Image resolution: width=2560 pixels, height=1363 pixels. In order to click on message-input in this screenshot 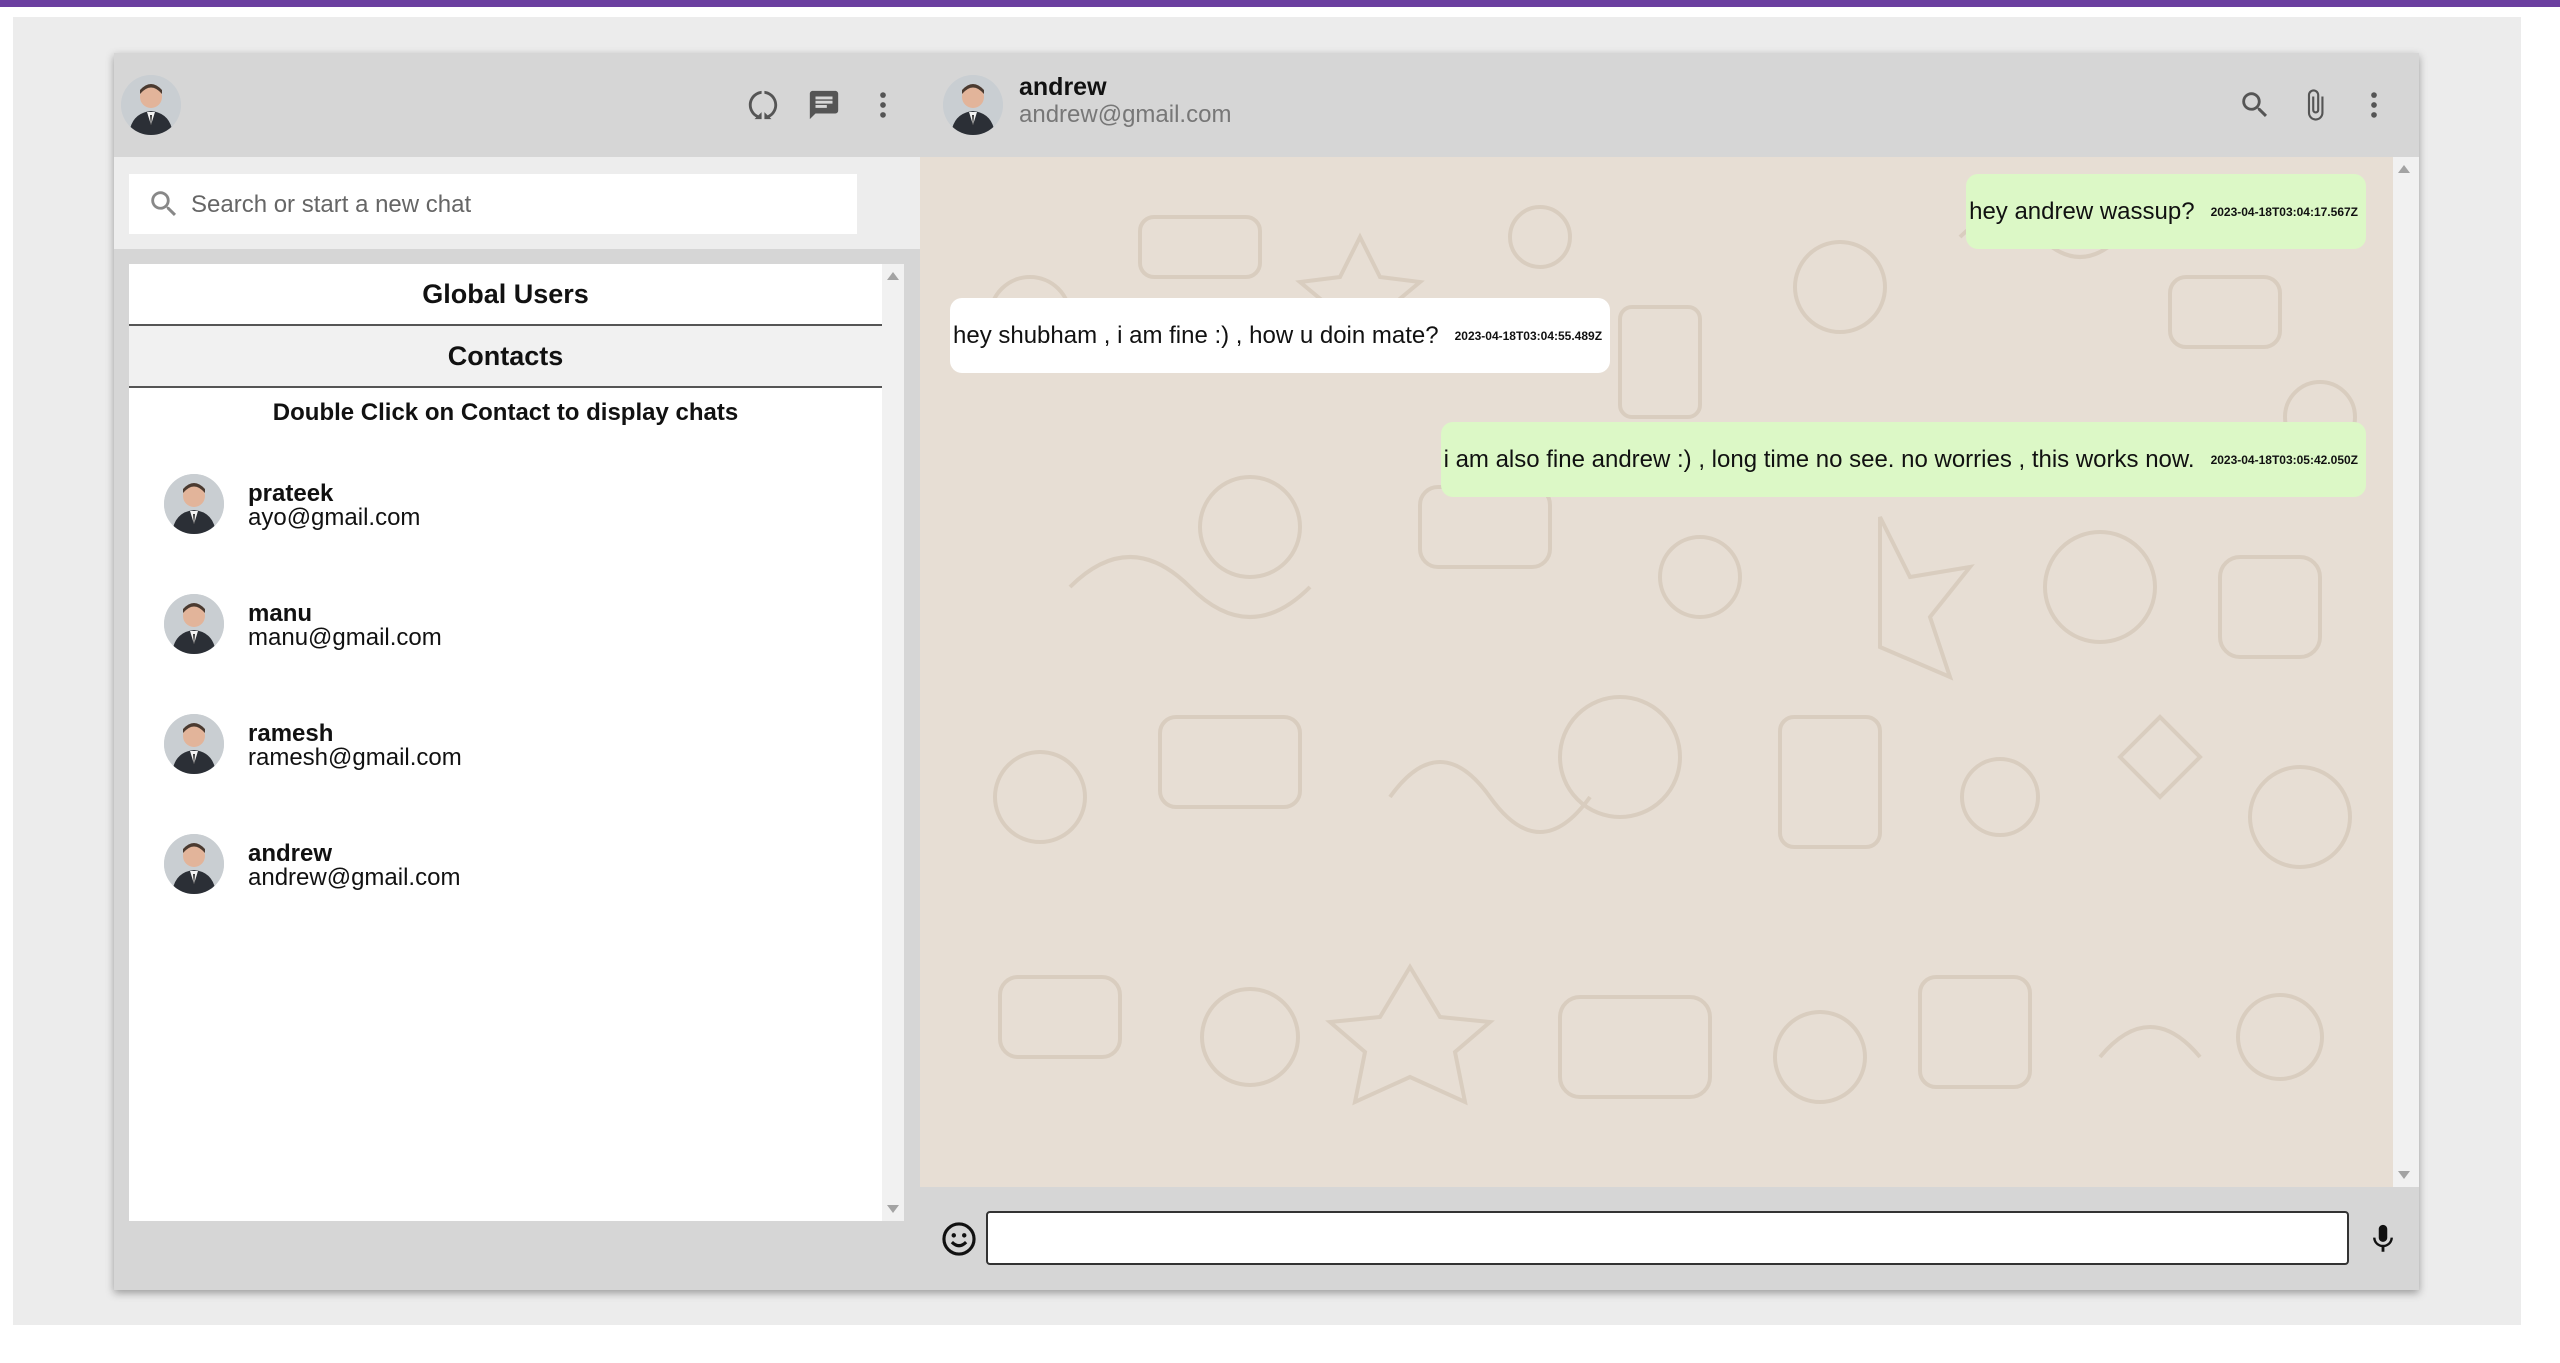, I will do `click(1667, 1238)`.